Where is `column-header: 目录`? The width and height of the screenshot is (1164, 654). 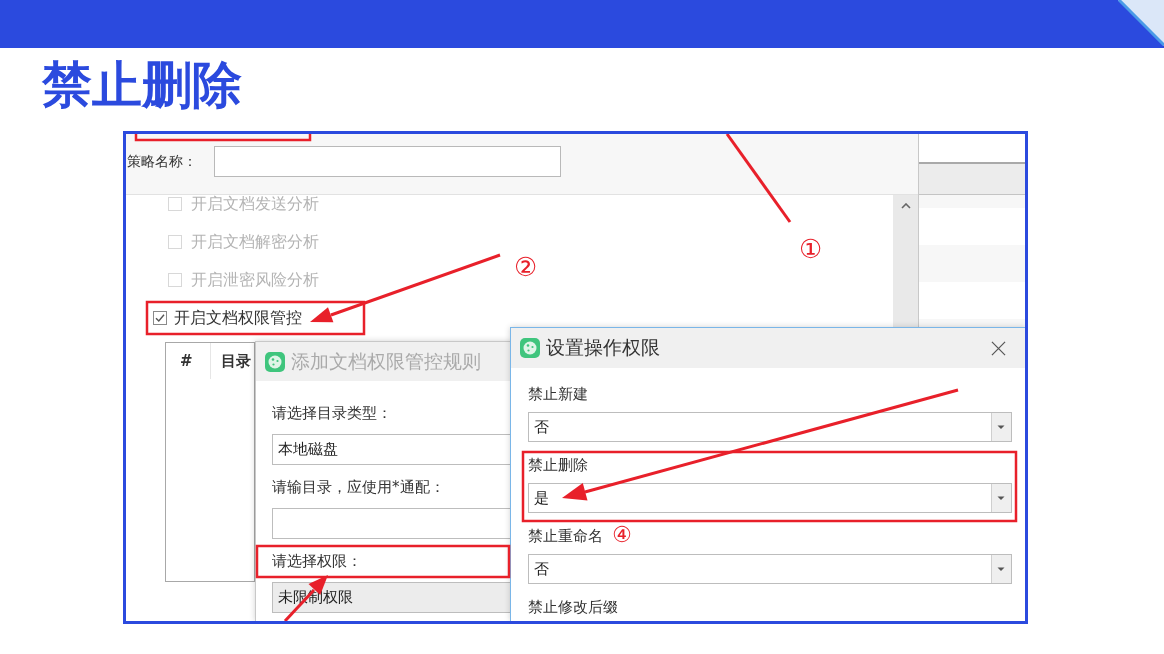
column-header: 目录 is located at coordinates (235, 361).